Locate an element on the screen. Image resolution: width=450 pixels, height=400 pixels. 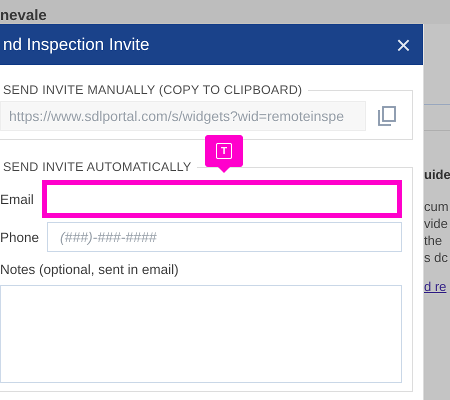
highlighted-input-field is located at coordinates (222, 199).